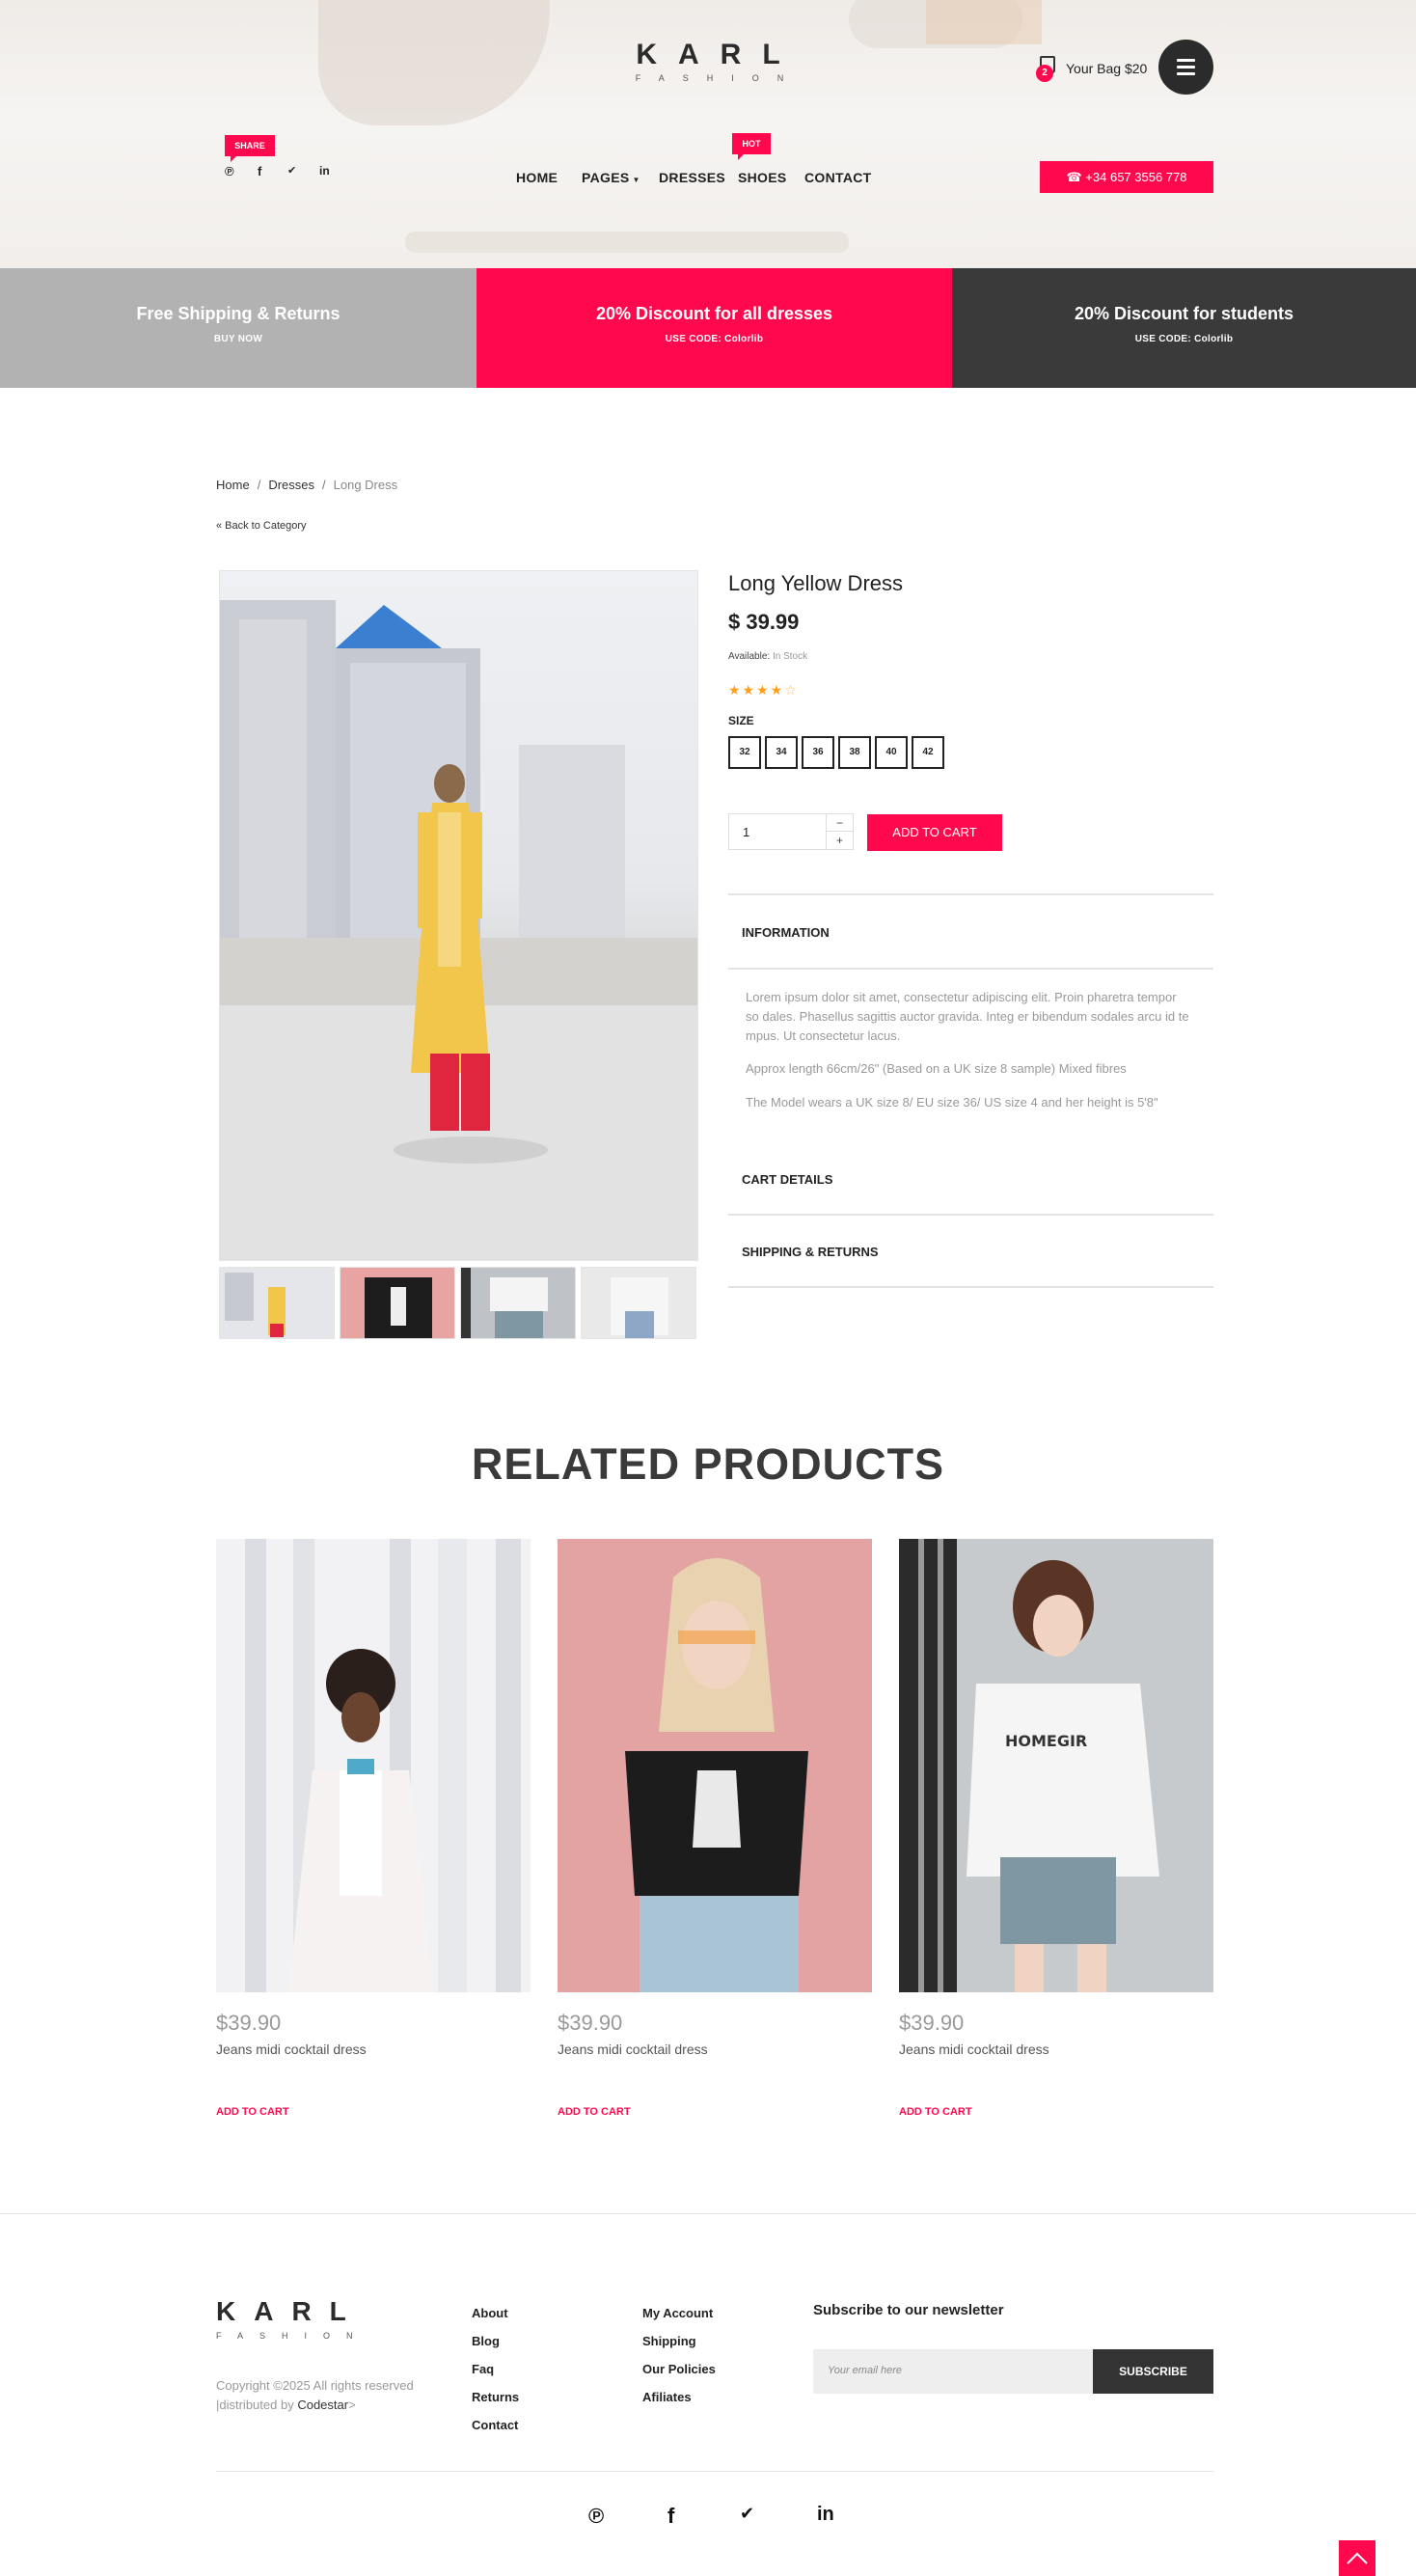 The width and height of the screenshot is (1416, 2576). Describe the element at coordinates (752, 146) in the screenshot. I see `hot-tag: HOT` at that location.